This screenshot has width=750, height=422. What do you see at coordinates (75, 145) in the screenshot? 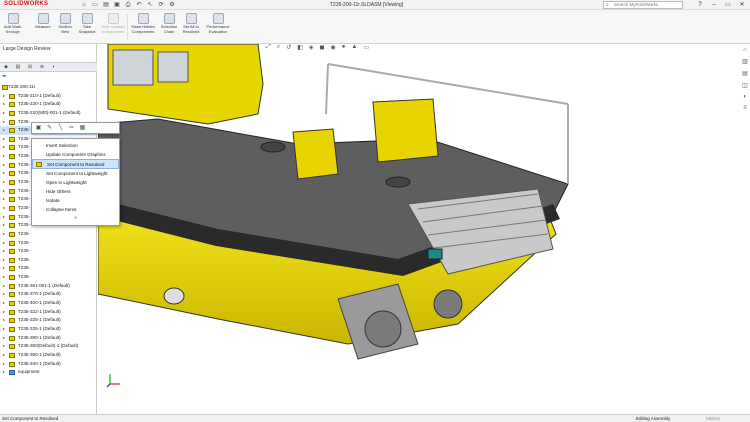
I see `context-menu-item: Invert Selection` at bounding box center [75, 145].